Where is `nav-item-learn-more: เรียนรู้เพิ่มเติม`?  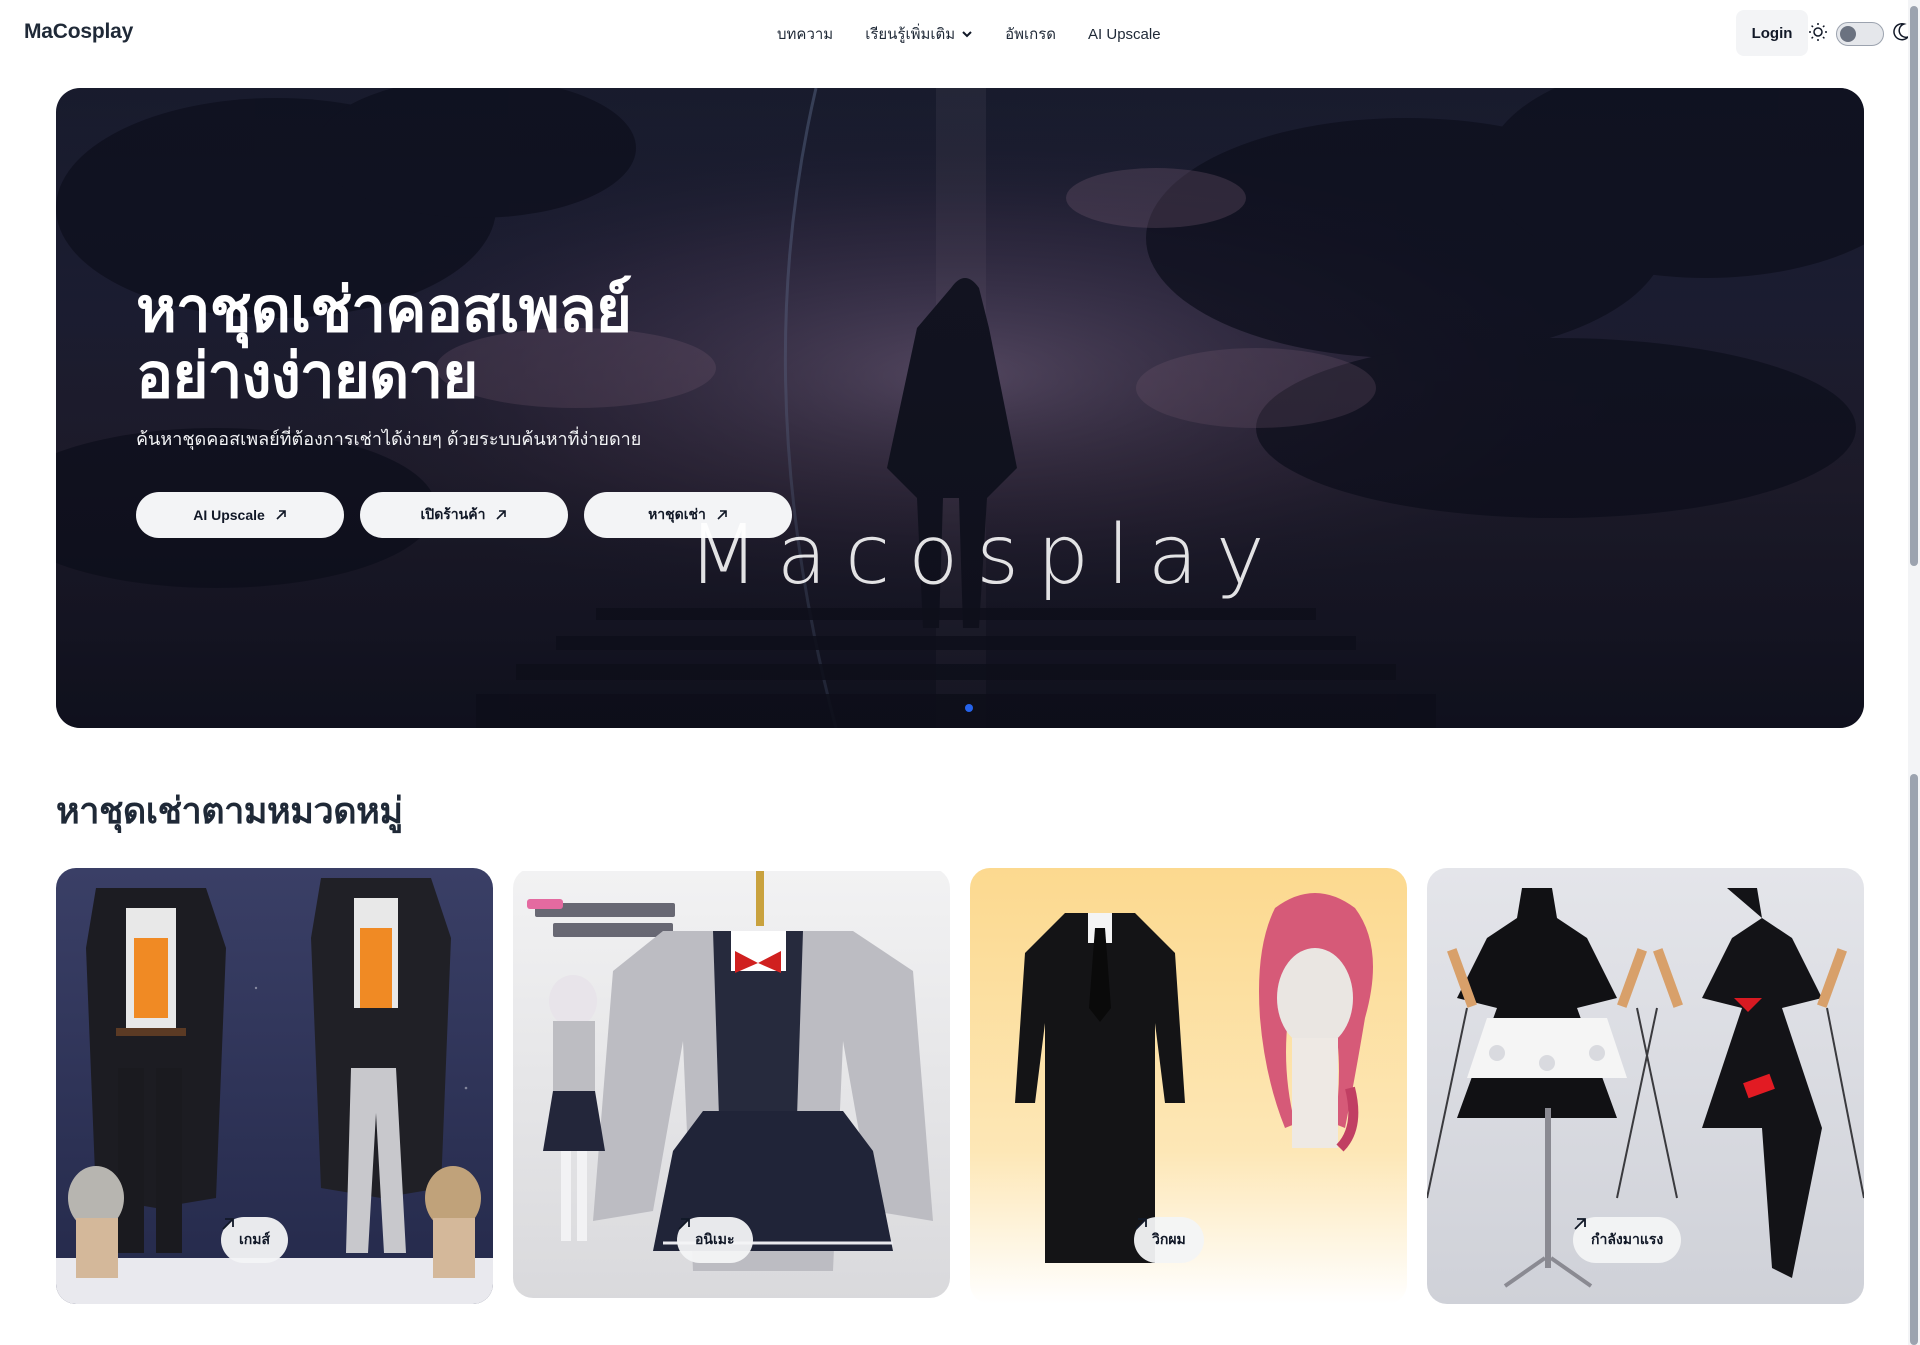 nav-item-learn-more: เรียนรู้เพิ่มเติม is located at coordinates (919, 34).